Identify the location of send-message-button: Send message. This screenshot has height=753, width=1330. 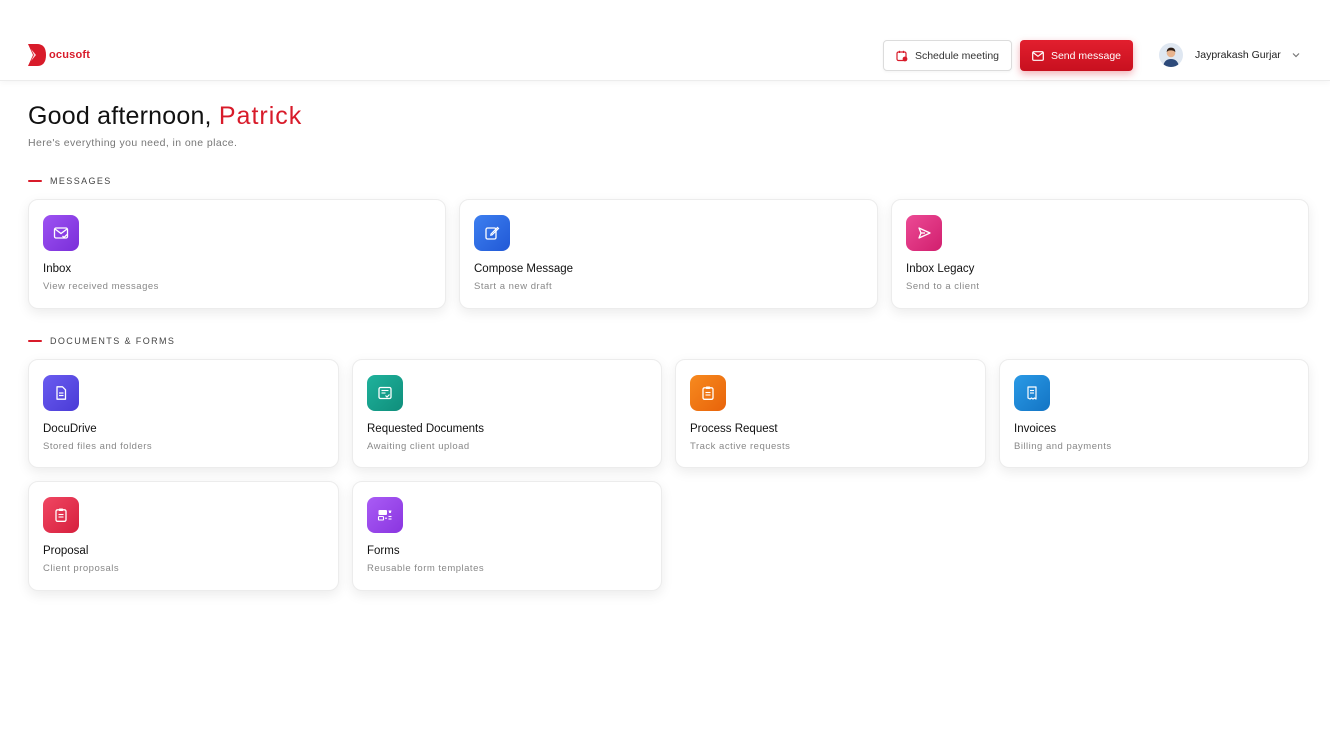
(1076, 55).